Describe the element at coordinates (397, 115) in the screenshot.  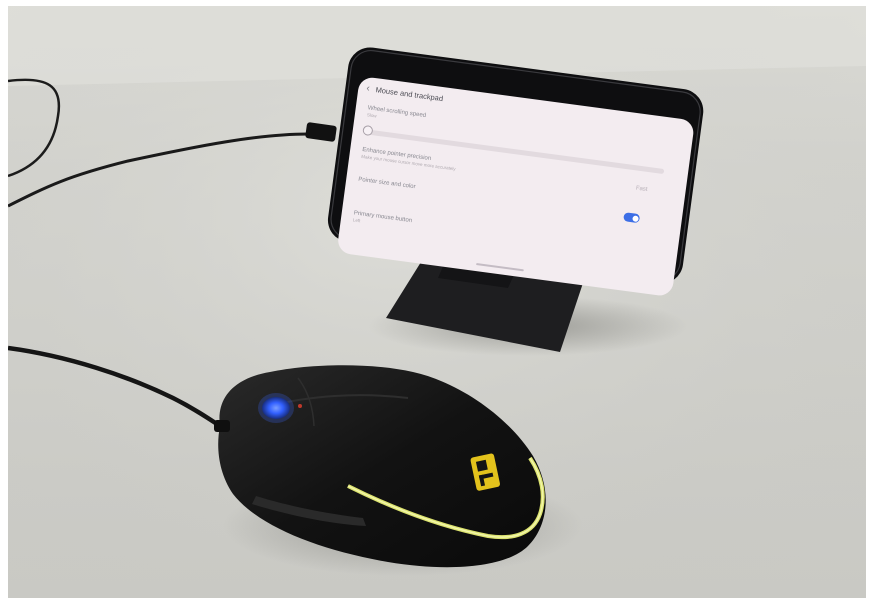
I see `setting-wheel-scrolling-speed: Wheel scrolling speed Slow` at that location.